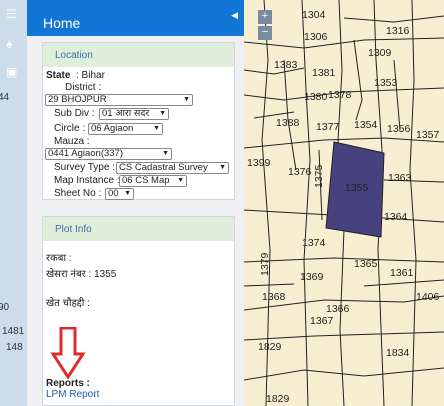 Image resolution: width=444 pixels, height=406 pixels. I want to click on subdiv-select: 01 आरा सदर ▼, so click(134, 114).